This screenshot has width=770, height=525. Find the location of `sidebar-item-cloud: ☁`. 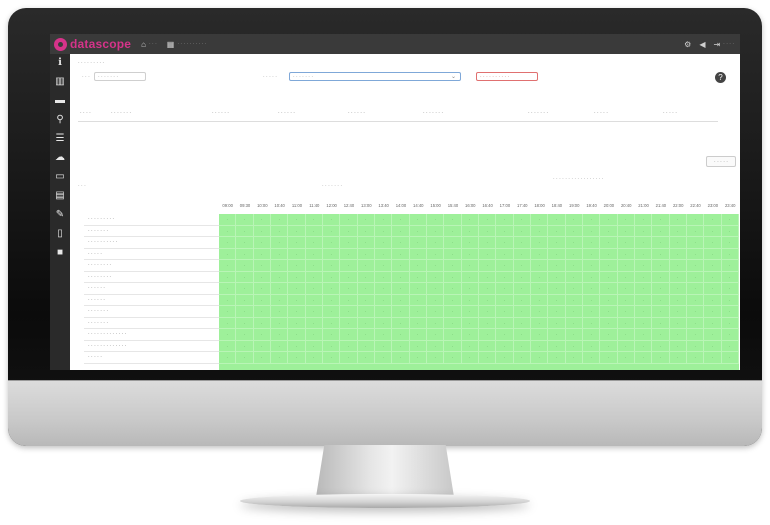

sidebar-item-cloud: ☁ is located at coordinates (60, 158).